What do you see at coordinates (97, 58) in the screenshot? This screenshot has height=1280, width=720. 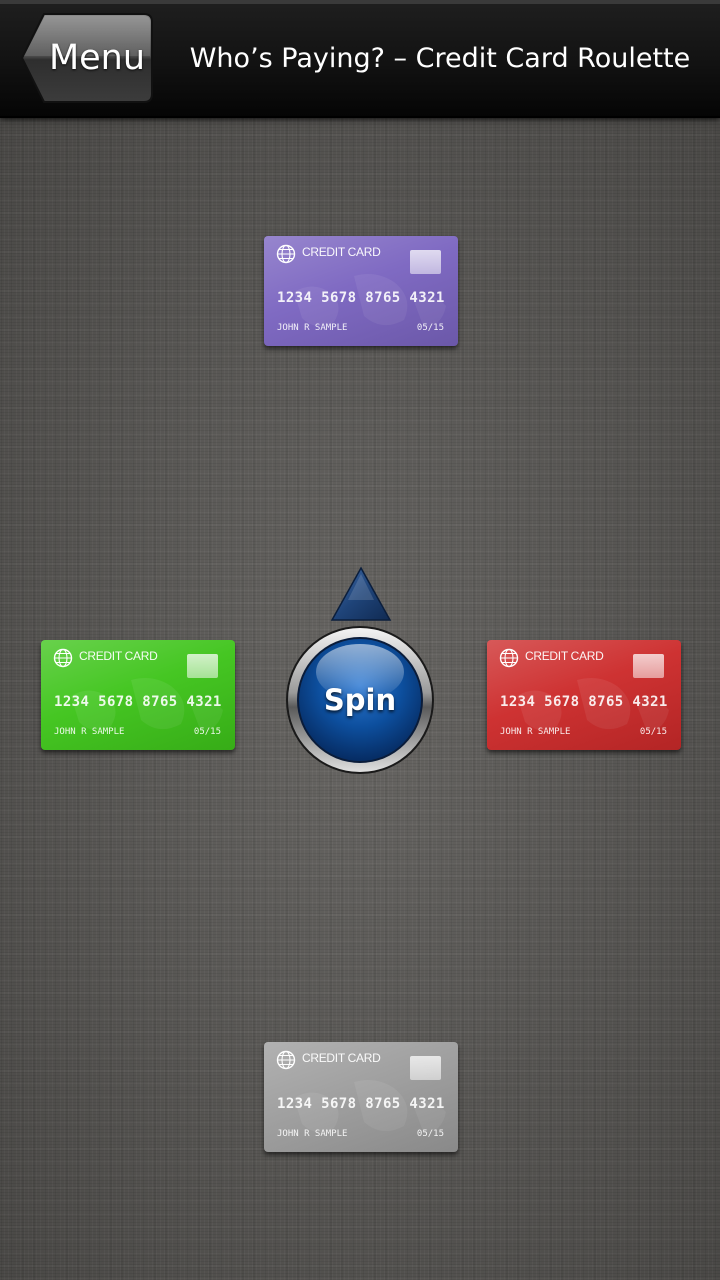 I see `menu-label: Menu` at bounding box center [97, 58].